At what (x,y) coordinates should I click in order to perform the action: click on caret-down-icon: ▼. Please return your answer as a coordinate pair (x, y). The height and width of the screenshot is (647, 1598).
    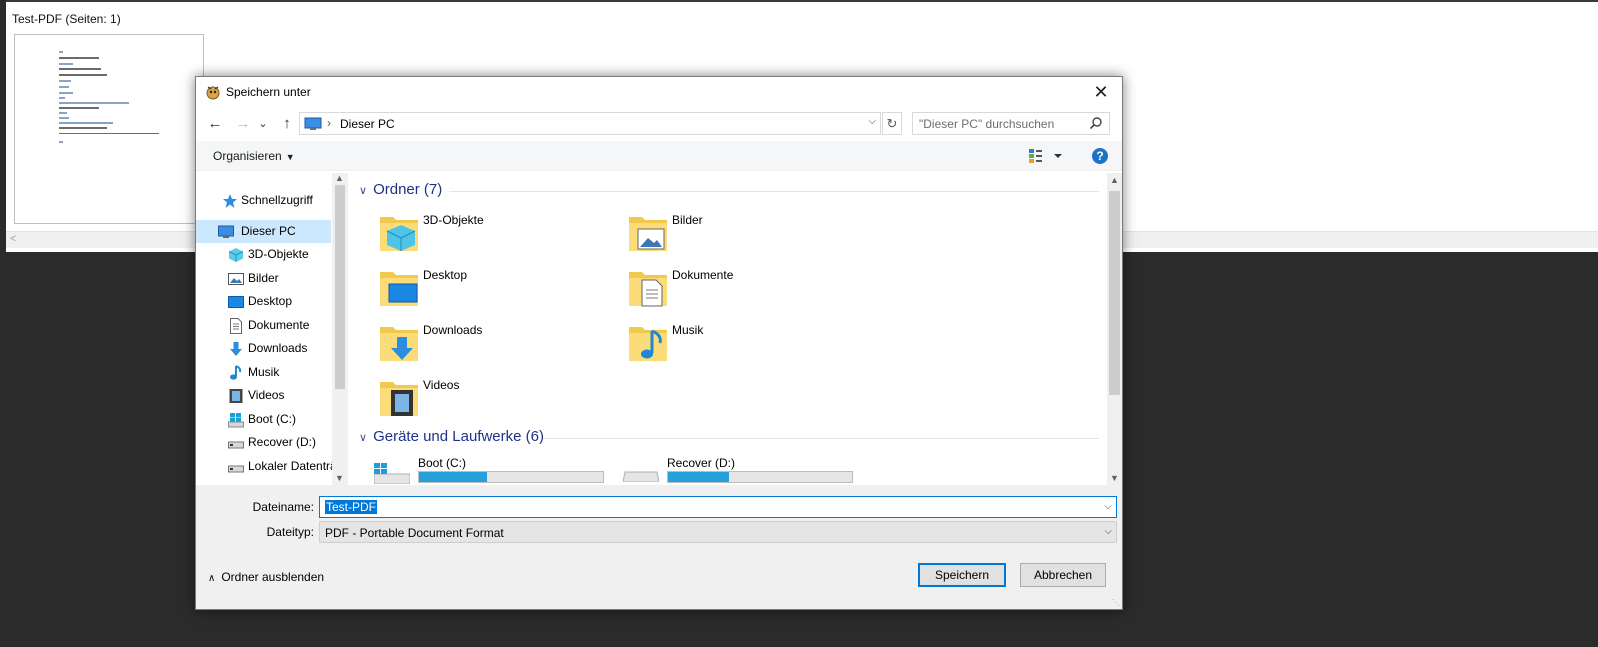
    Looking at the image, I should click on (290, 157).